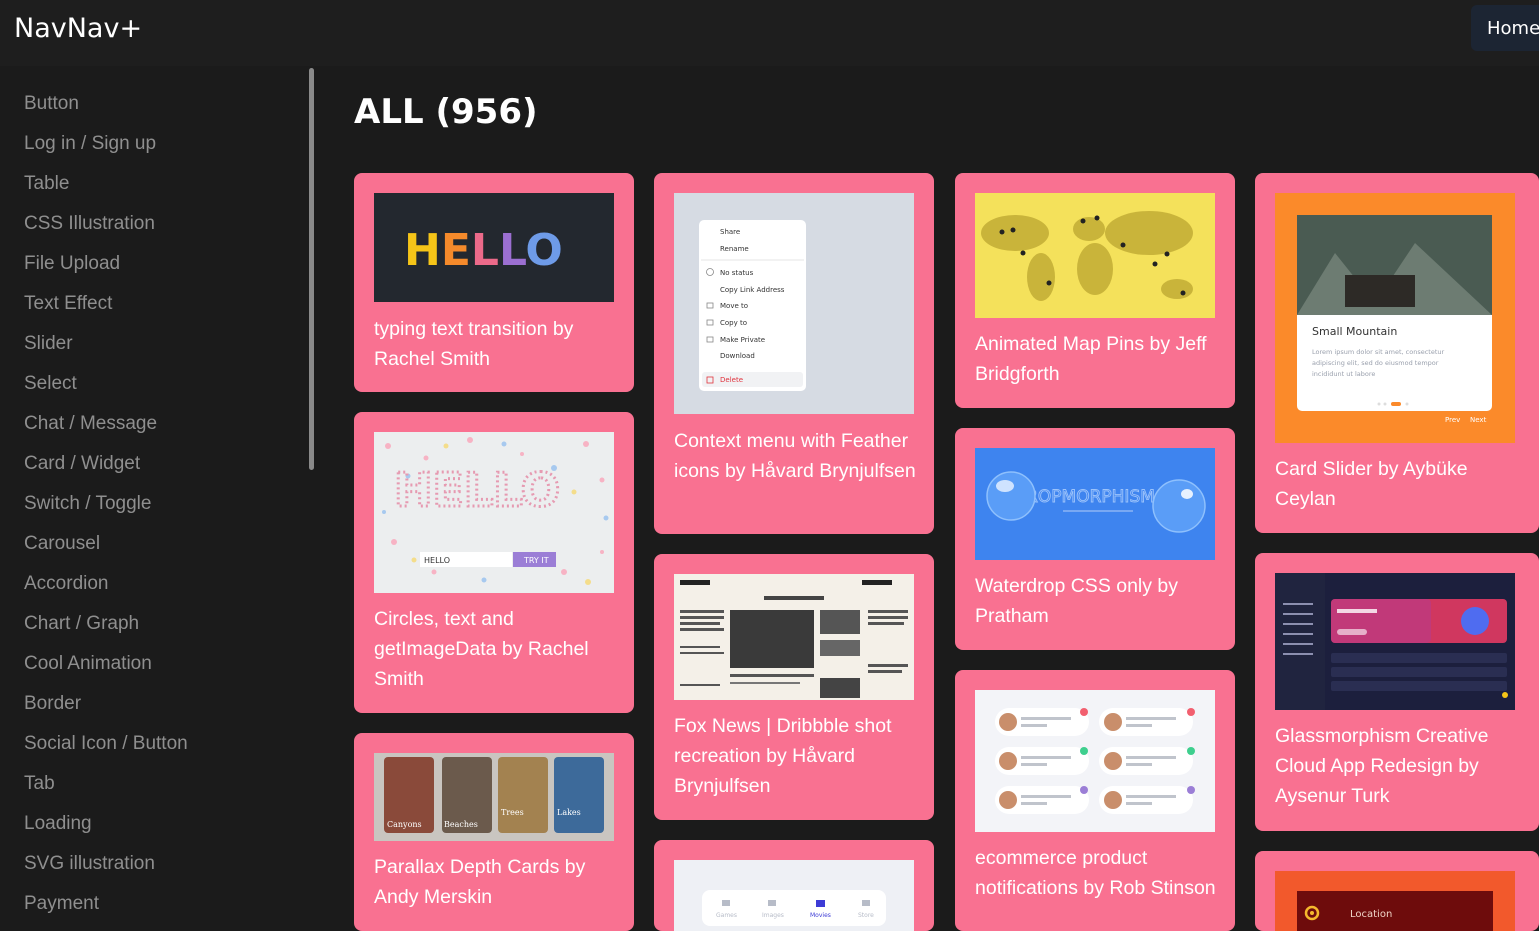 This screenshot has width=1539, height=931. Describe the element at coordinates (1371, 914) in the screenshot. I see `location-label: Location` at that location.